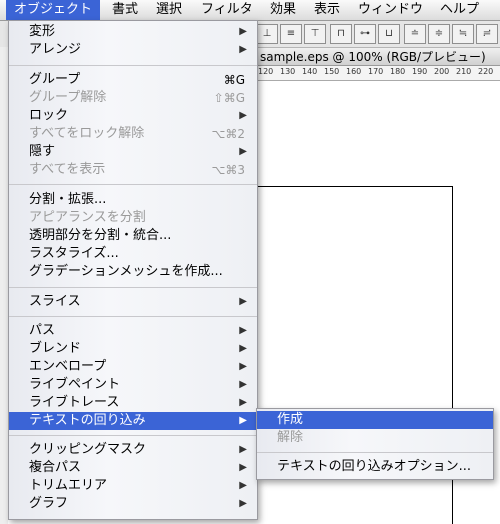  Describe the element at coordinates (53, 10) in the screenshot. I see `menu-object: オブジェクト` at that location.